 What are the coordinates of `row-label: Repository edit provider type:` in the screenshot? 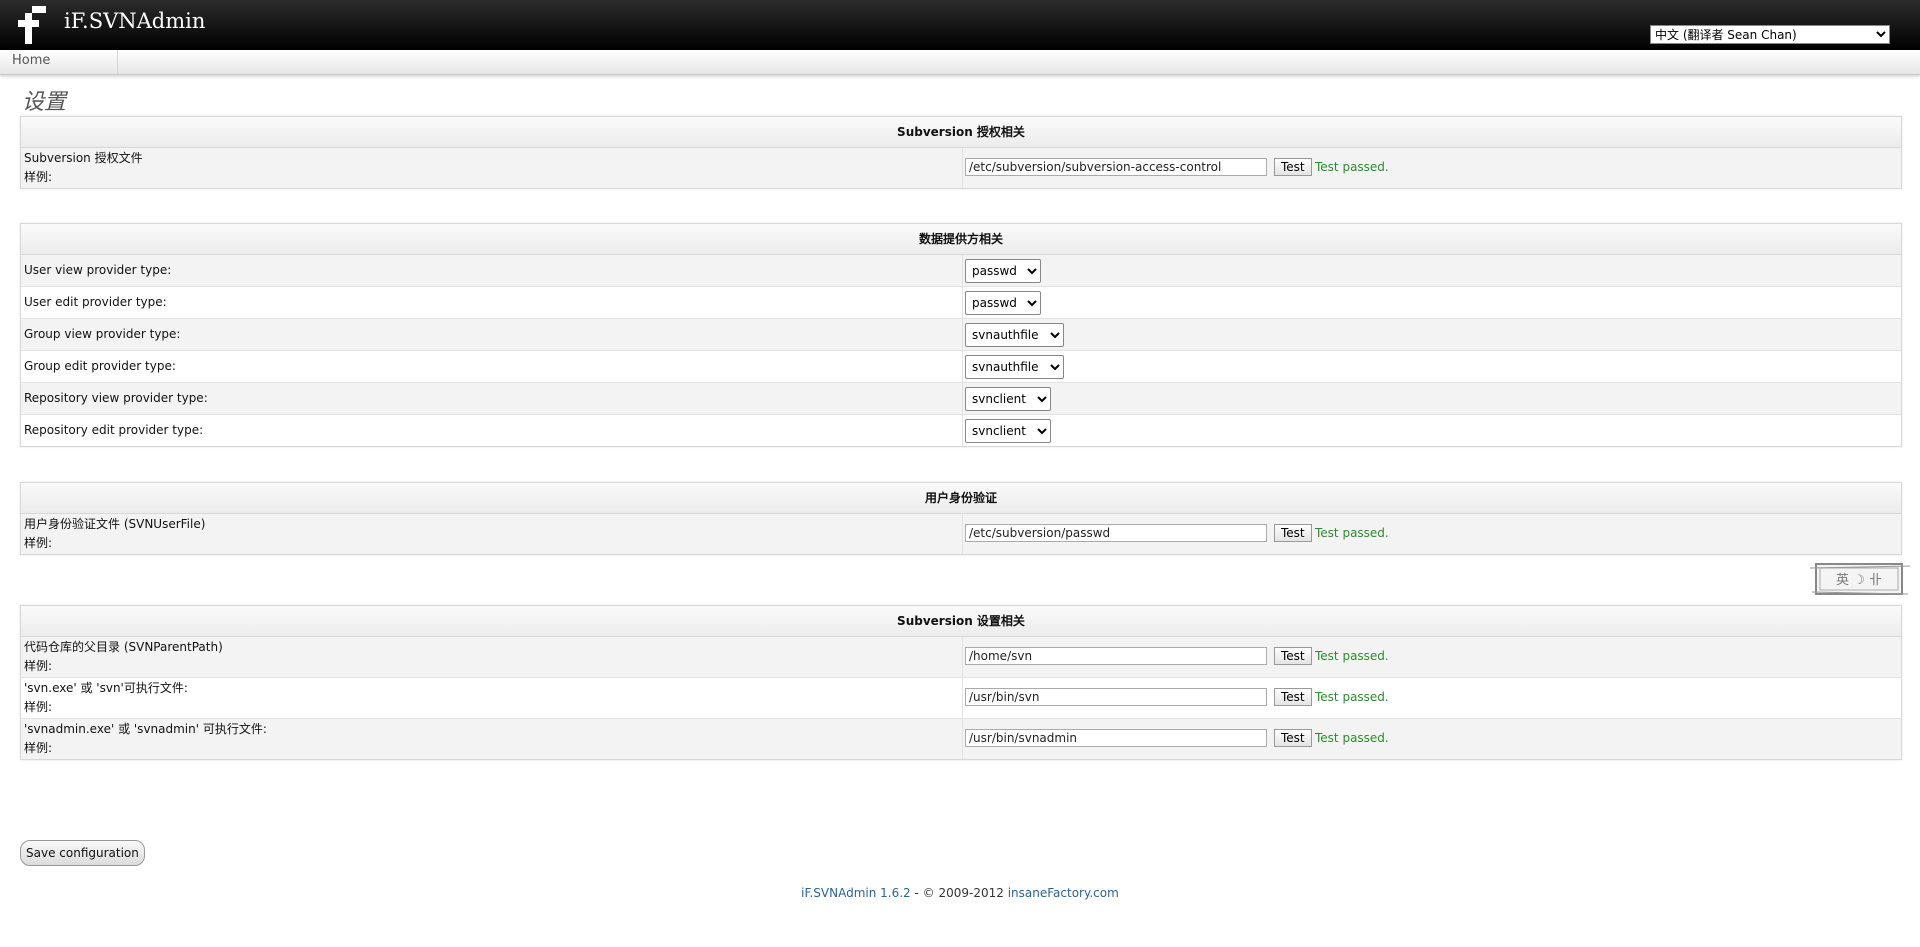 It's located at (114, 430).